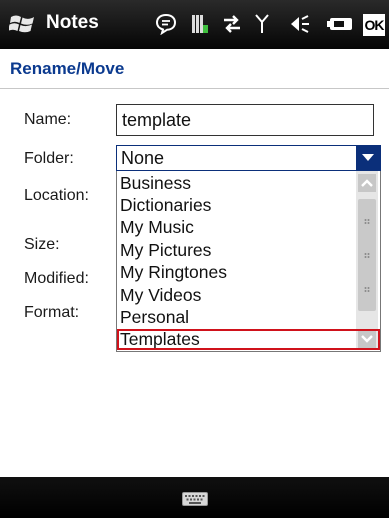 Image resolution: width=389 pixels, height=518 pixels. I want to click on size-label: Size:, so click(42, 244).